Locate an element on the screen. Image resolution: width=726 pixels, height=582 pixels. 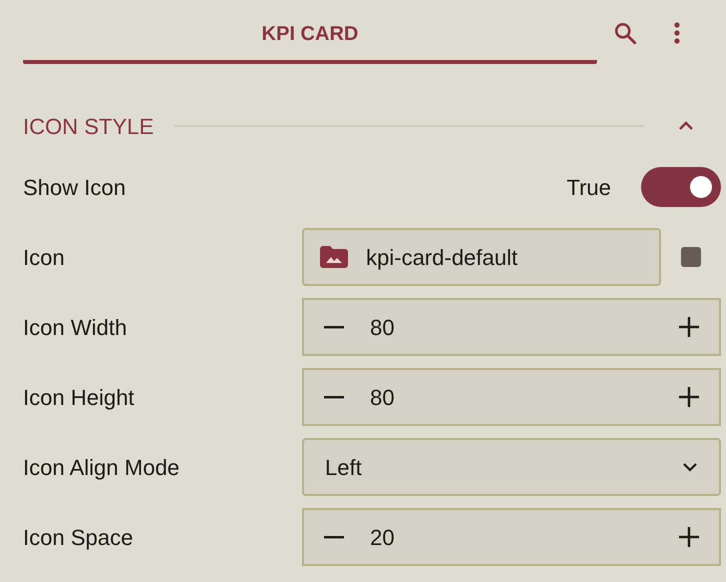
field-label: Show Icon is located at coordinates (75, 188).